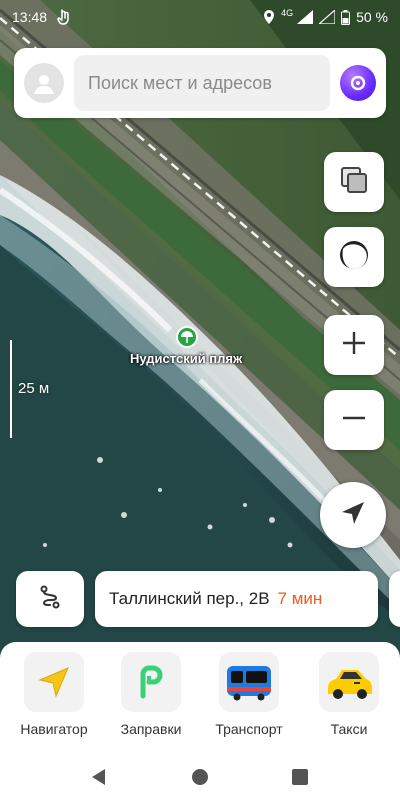 The width and height of the screenshot is (400, 800). Describe the element at coordinates (54, 729) in the screenshot. I see `service-label: Навигатор` at that location.